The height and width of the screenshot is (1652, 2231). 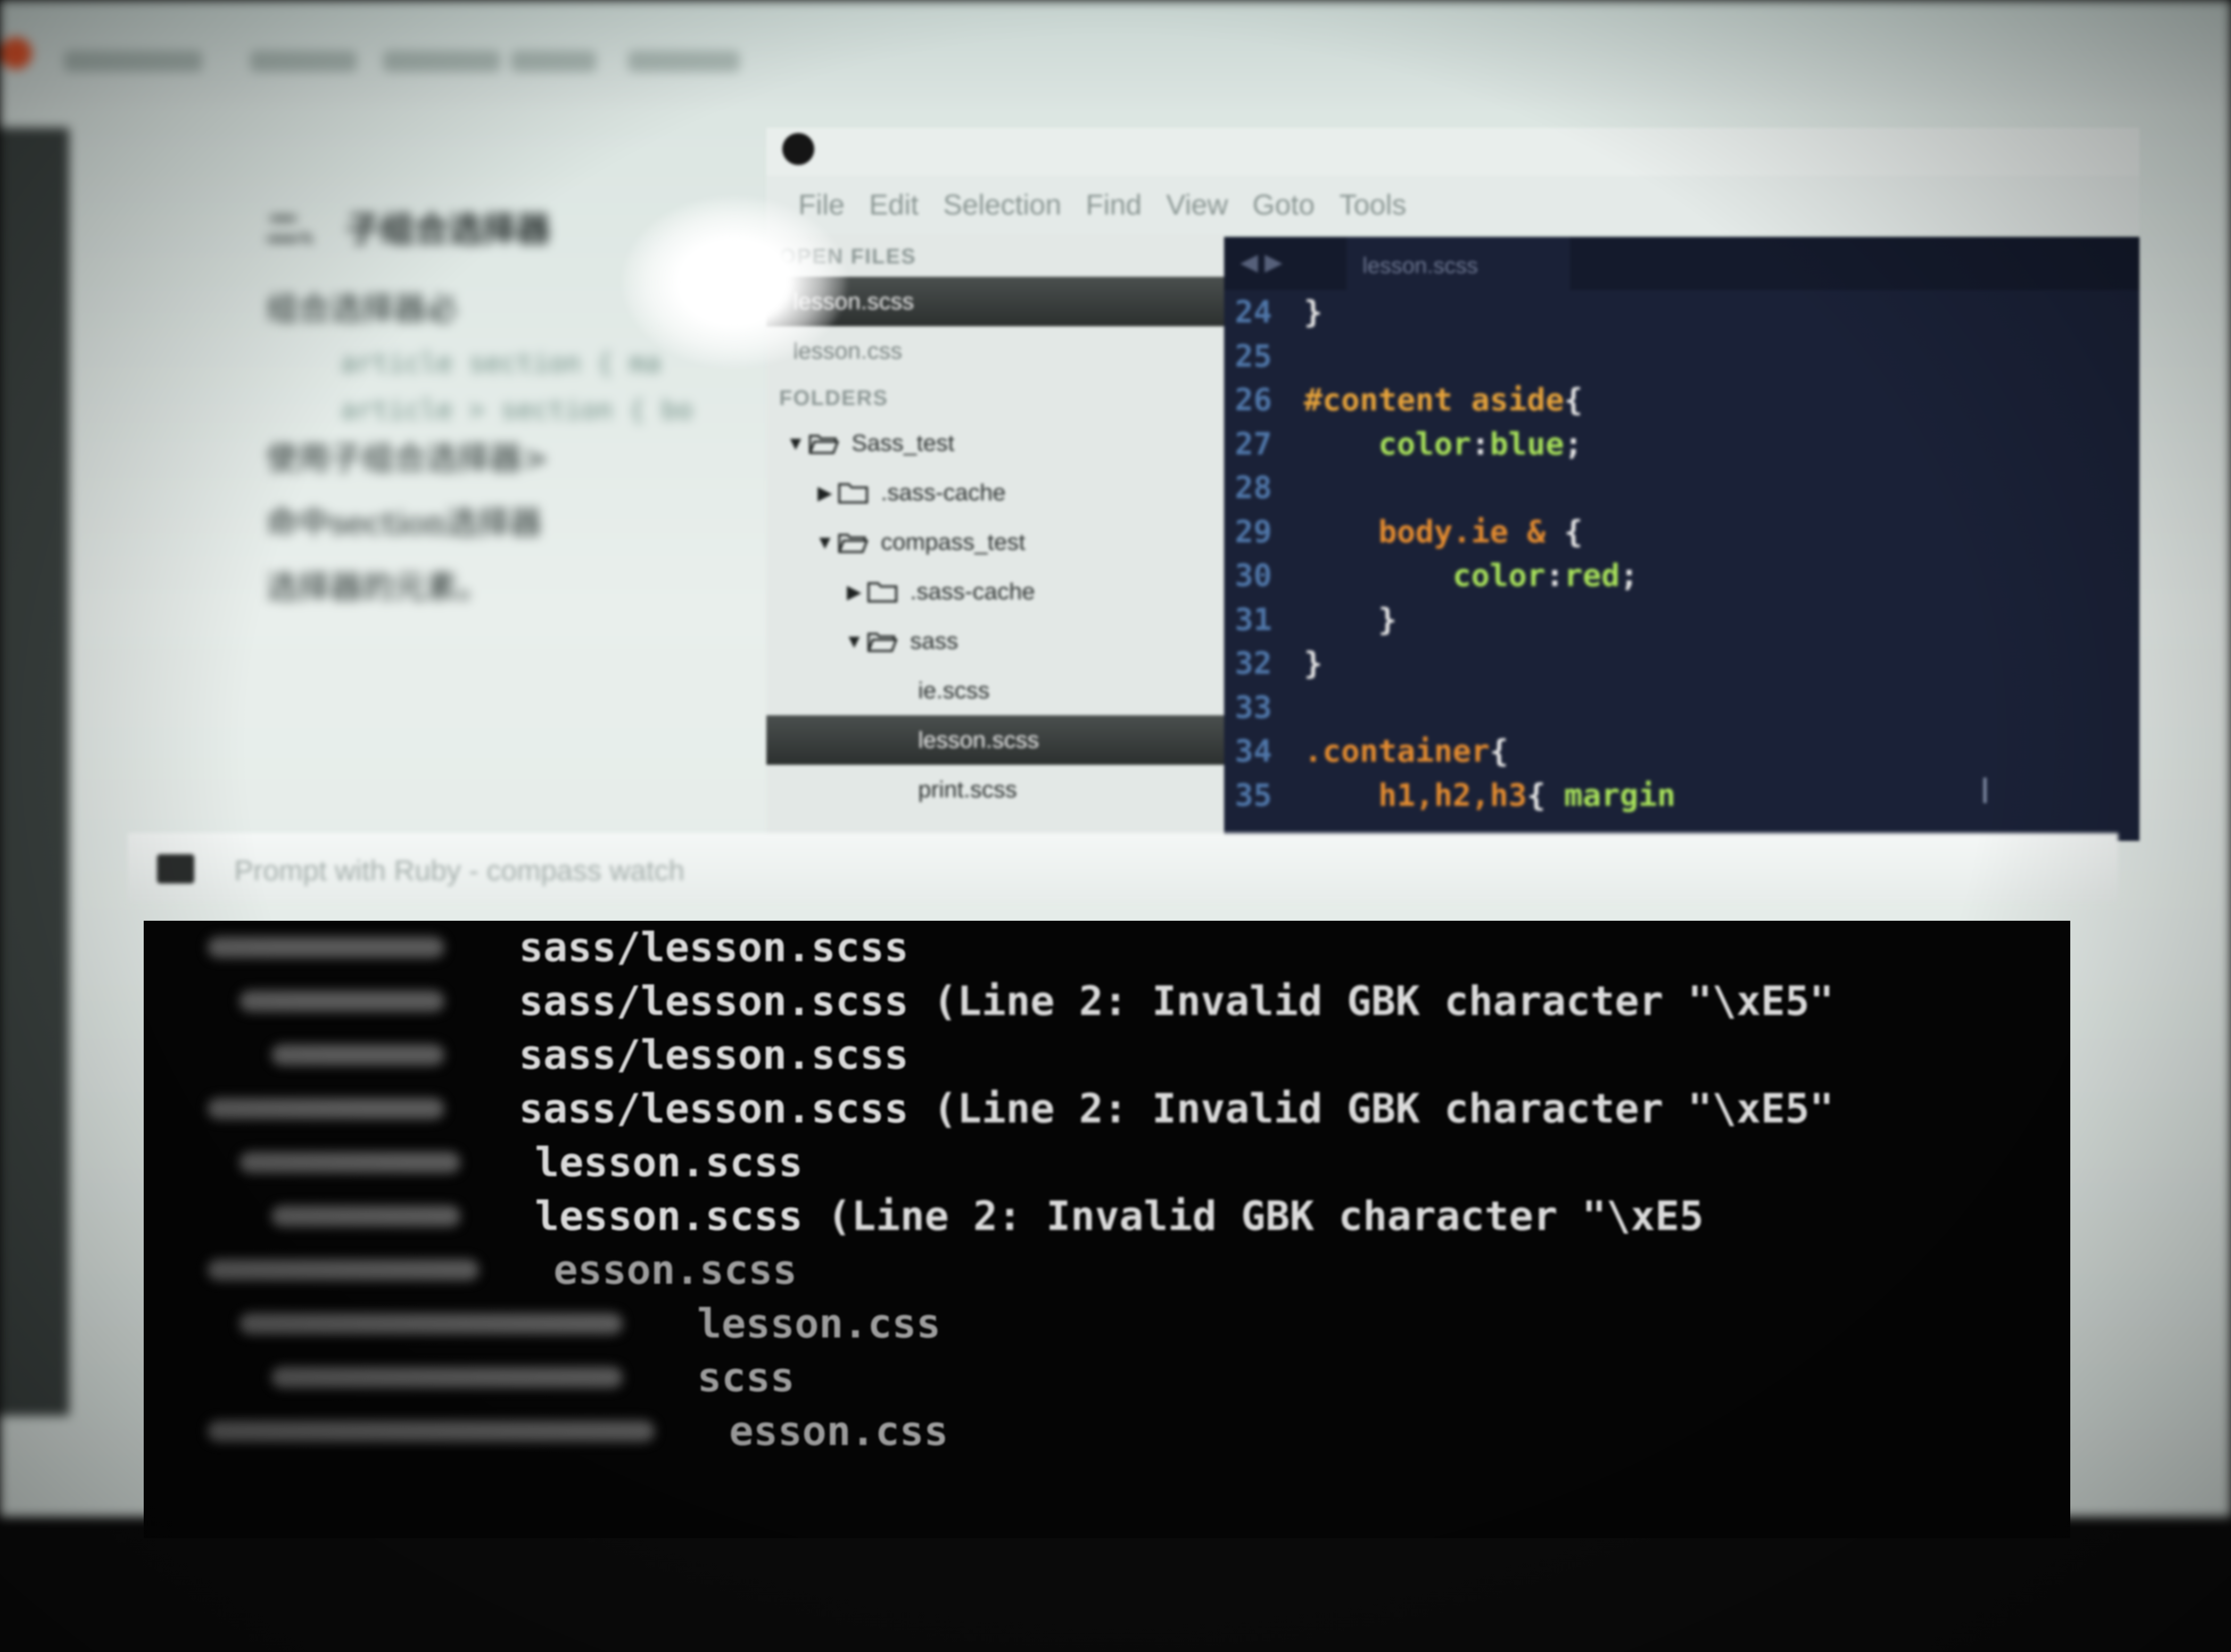 What do you see at coordinates (1254, 443) in the screenshot?
I see `line-number: 27` at bounding box center [1254, 443].